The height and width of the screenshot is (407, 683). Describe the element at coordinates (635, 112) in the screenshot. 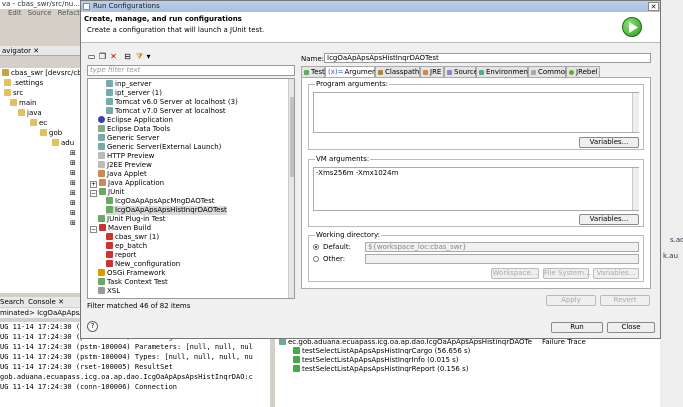

I see `program-arguments-scrollbar` at that location.